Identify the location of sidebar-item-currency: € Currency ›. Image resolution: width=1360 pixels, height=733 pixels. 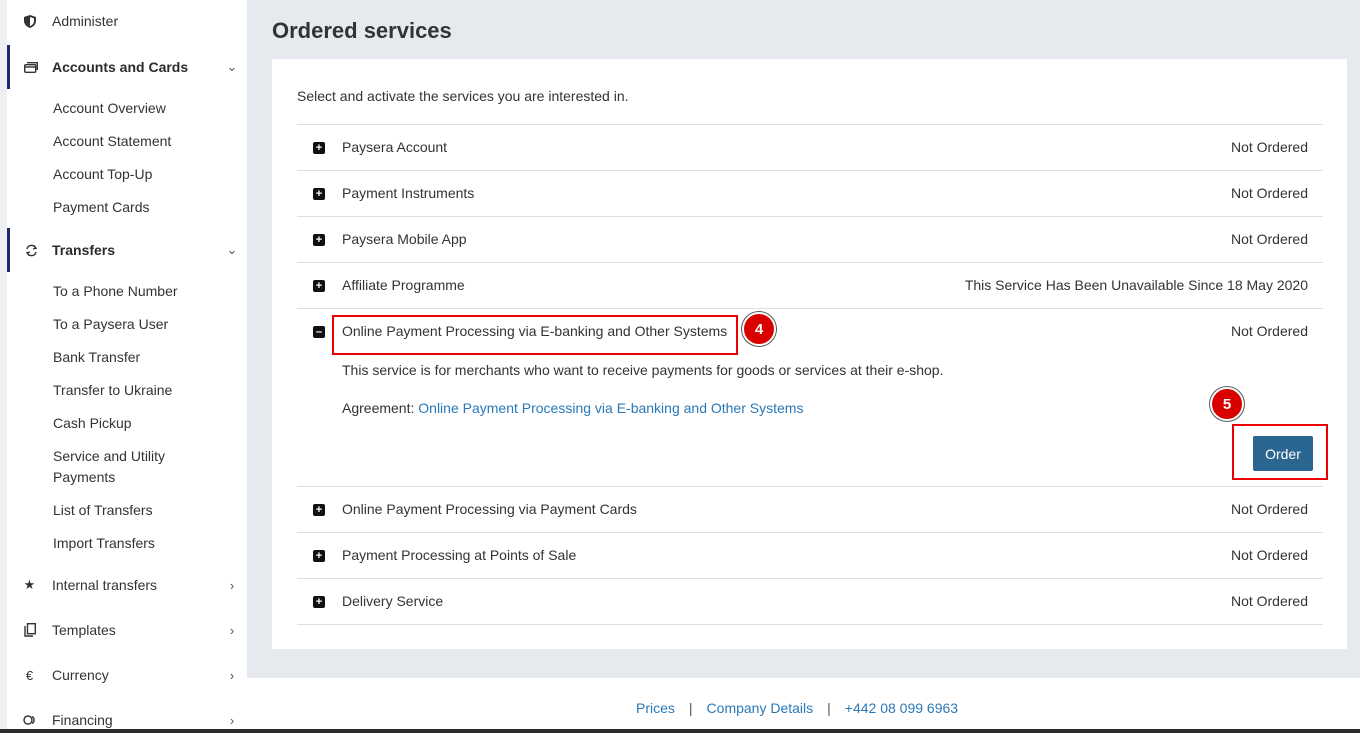
(127, 675).